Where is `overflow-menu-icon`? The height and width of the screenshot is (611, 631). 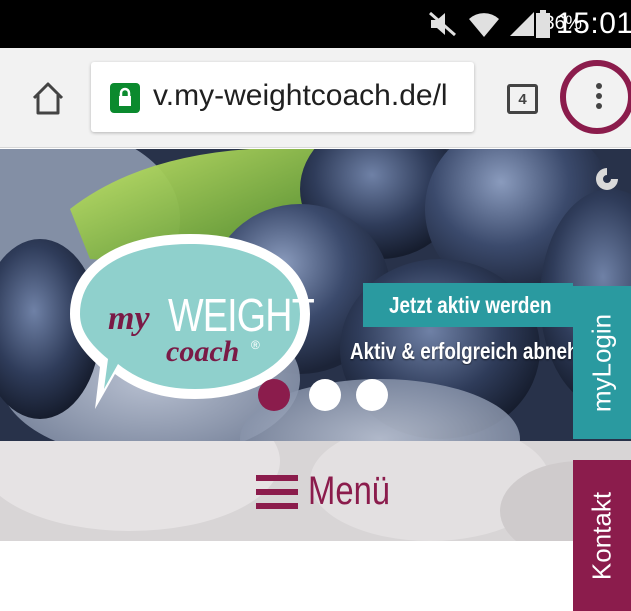
overflow-menu-icon is located at coordinates (599, 98).